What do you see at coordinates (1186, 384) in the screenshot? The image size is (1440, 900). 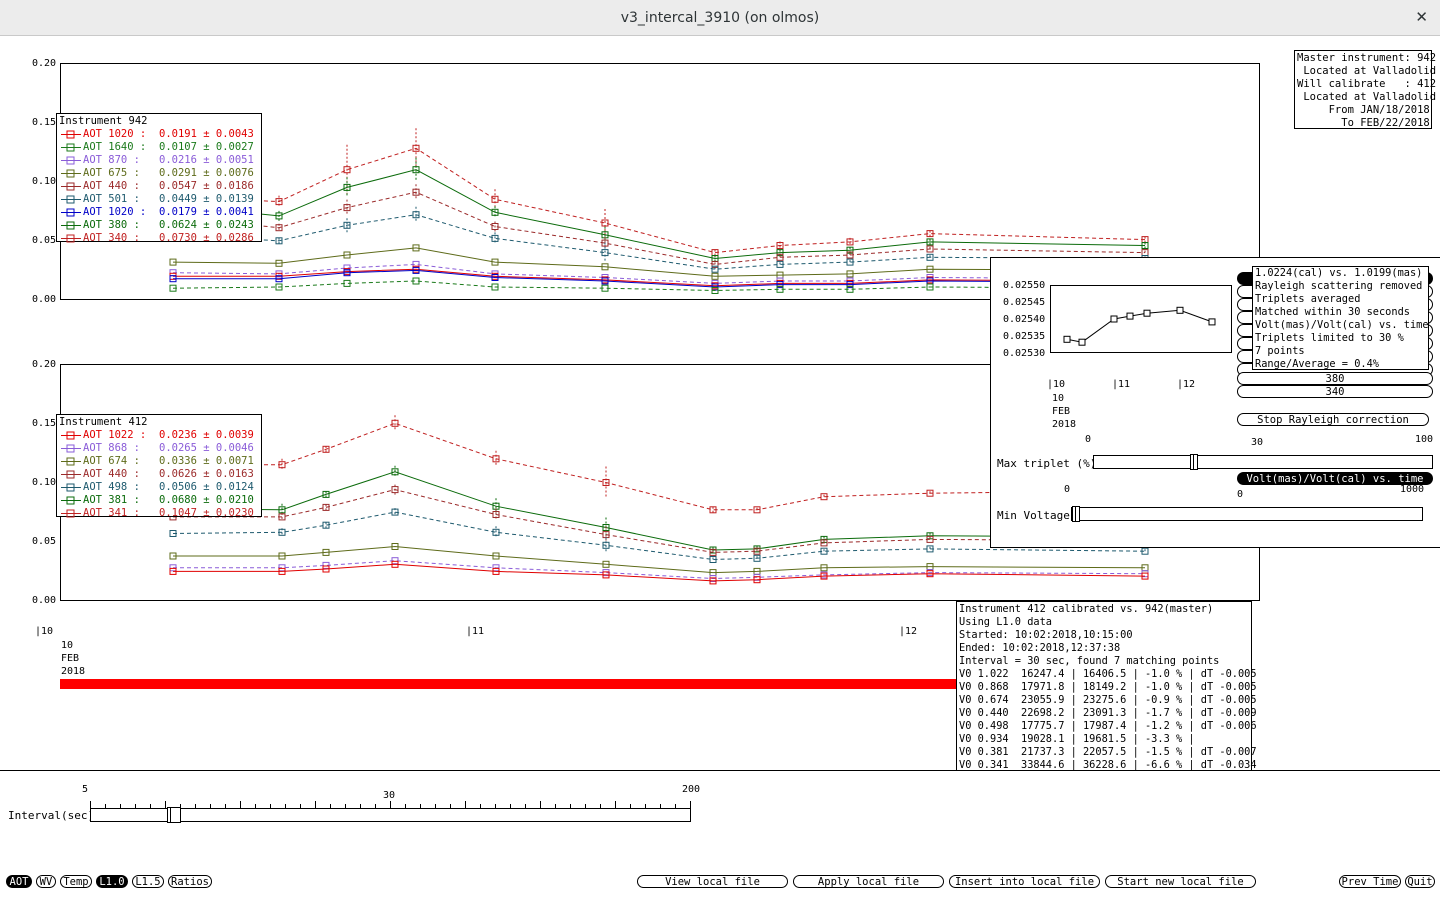 I see `cal-xtick: |12` at bounding box center [1186, 384].